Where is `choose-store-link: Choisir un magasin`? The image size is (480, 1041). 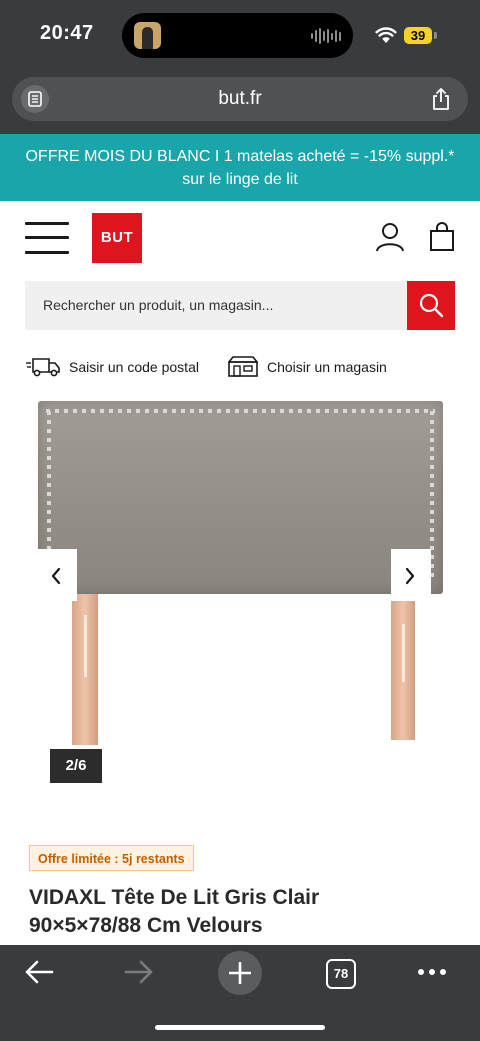 choose-store-link: Choisir un magasin is located at coordinates (307, 367).